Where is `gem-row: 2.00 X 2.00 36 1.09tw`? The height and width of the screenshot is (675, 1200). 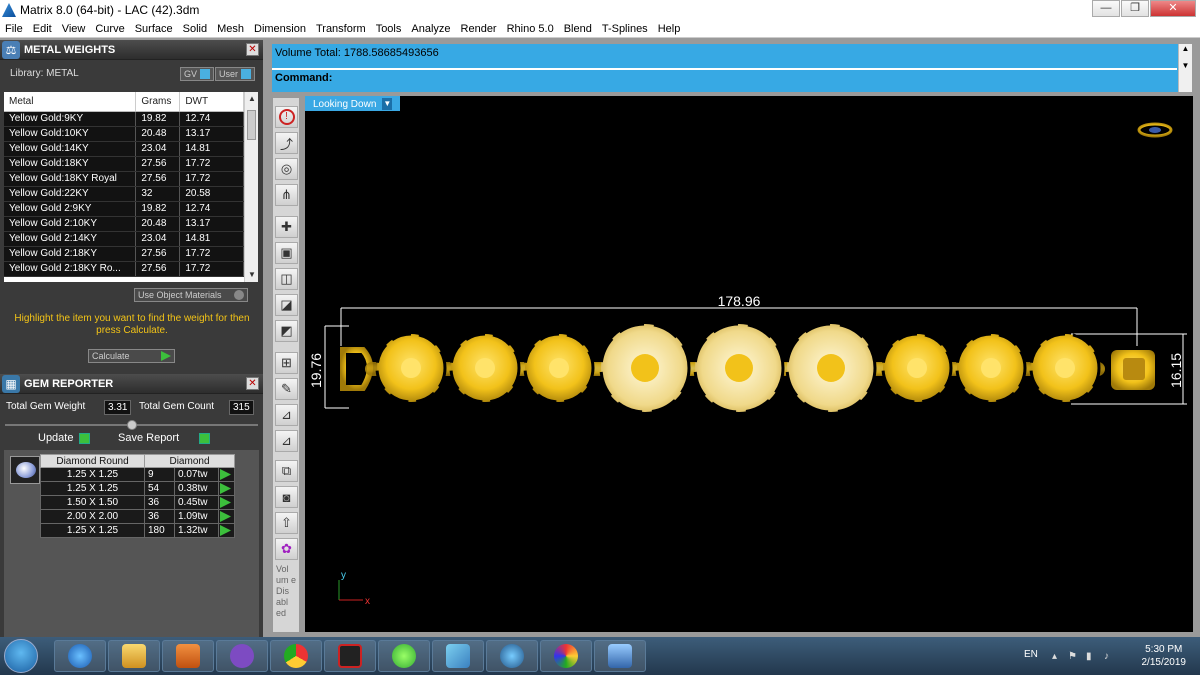 gem-row: 2.00 X 2.00 36 1.09tw is located at coordinates (137, 516).